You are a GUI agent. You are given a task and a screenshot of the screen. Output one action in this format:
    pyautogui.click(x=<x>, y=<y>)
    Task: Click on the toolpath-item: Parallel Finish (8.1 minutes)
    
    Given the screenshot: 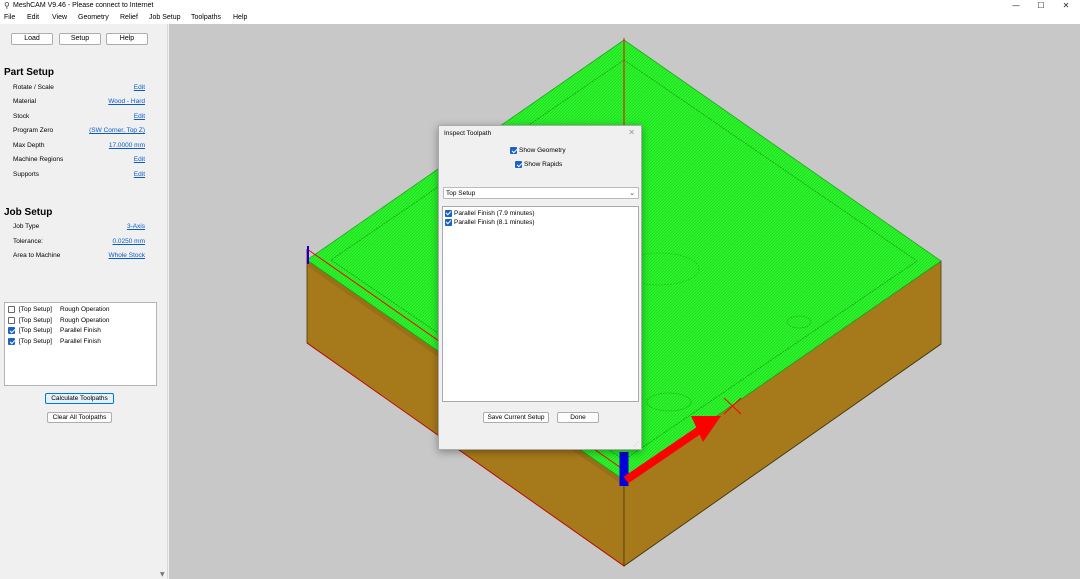 What is the action you would take?
    pyautogui.click(x=540, y=222)
    